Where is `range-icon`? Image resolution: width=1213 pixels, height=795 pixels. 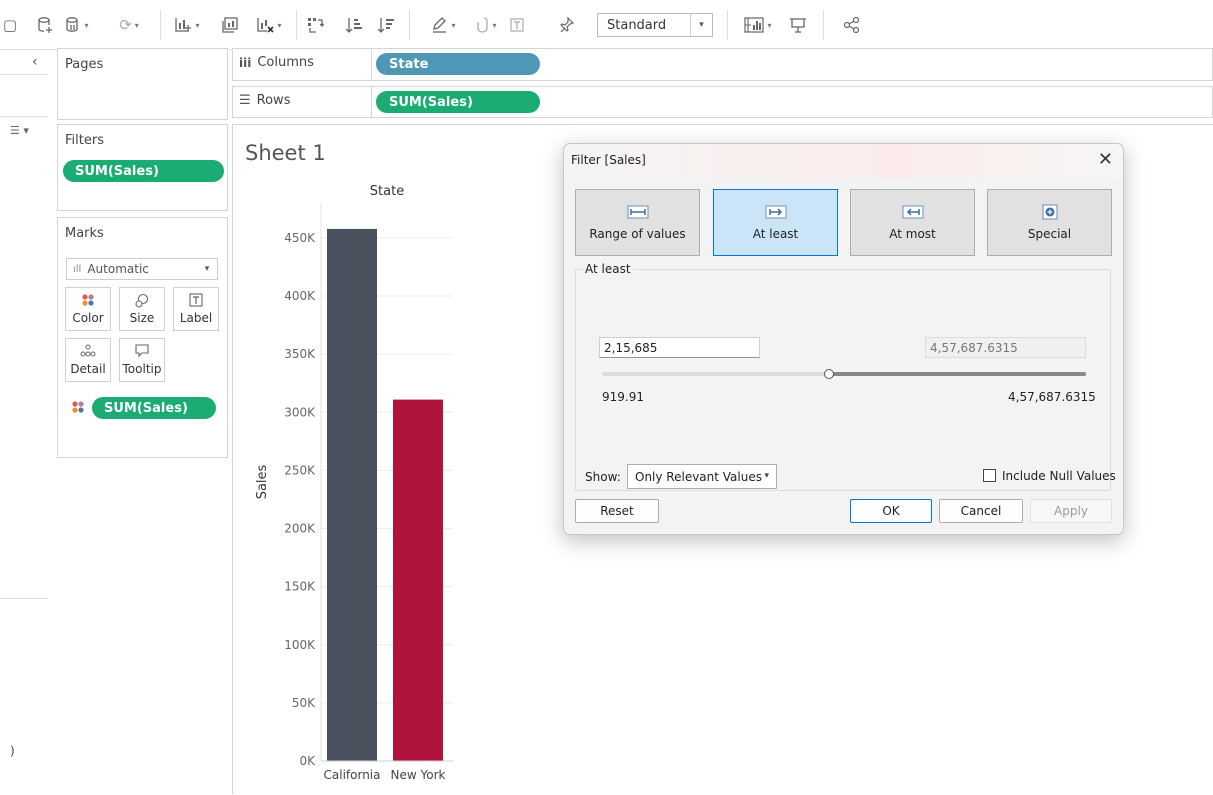 range-icon is located at coordinates (638, 212).